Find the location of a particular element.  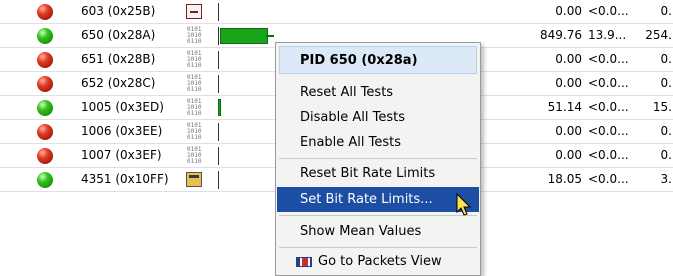

bar-start-line is located at coordinates (218, 36).